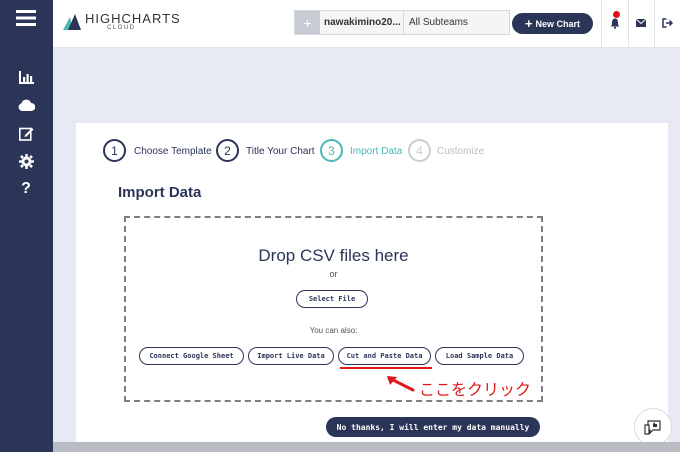 This screenshot has width=680, height=452. Describe the element at coordinates (333, 274) in the screenshot. I see `drop-or-text: or` at that location.